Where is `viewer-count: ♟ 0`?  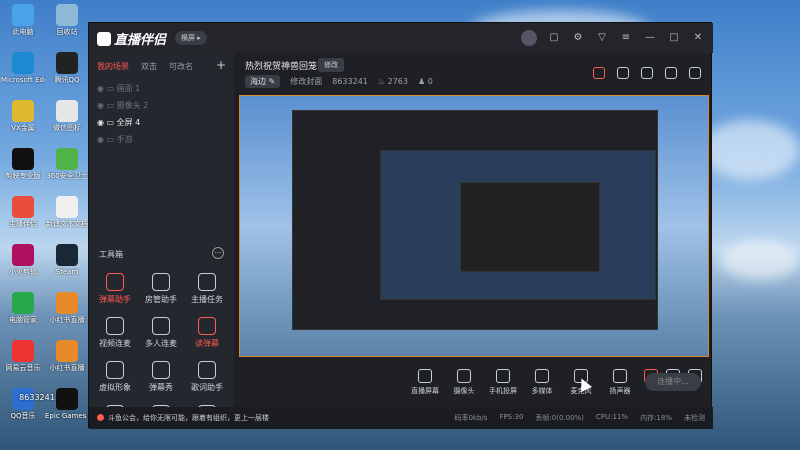 viewer-count: ♟ 0 is located at coordinates (425, 81).